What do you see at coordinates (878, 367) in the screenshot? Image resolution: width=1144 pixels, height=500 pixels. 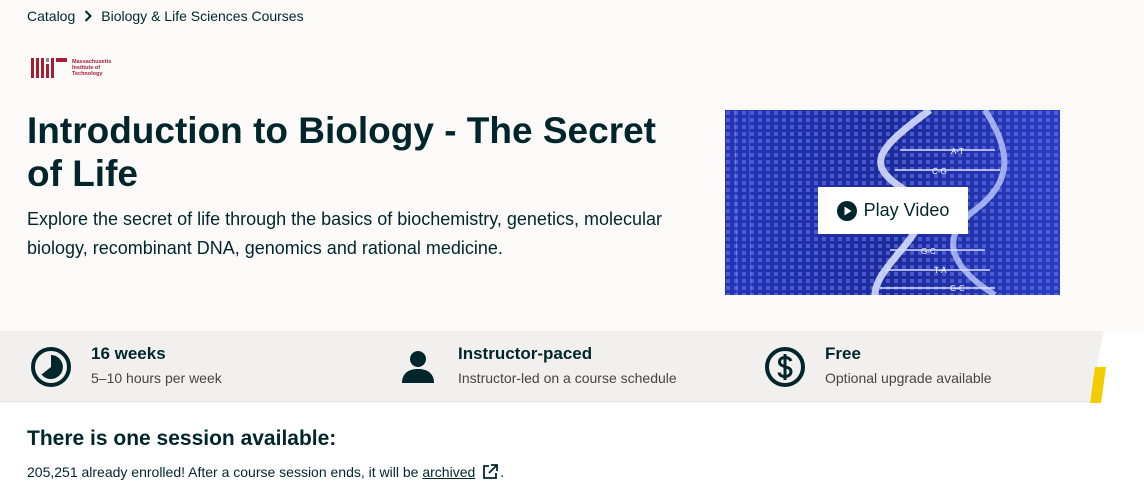 I see `fact-price: Free Optional upgrade available` at bounding box center [878, 367].